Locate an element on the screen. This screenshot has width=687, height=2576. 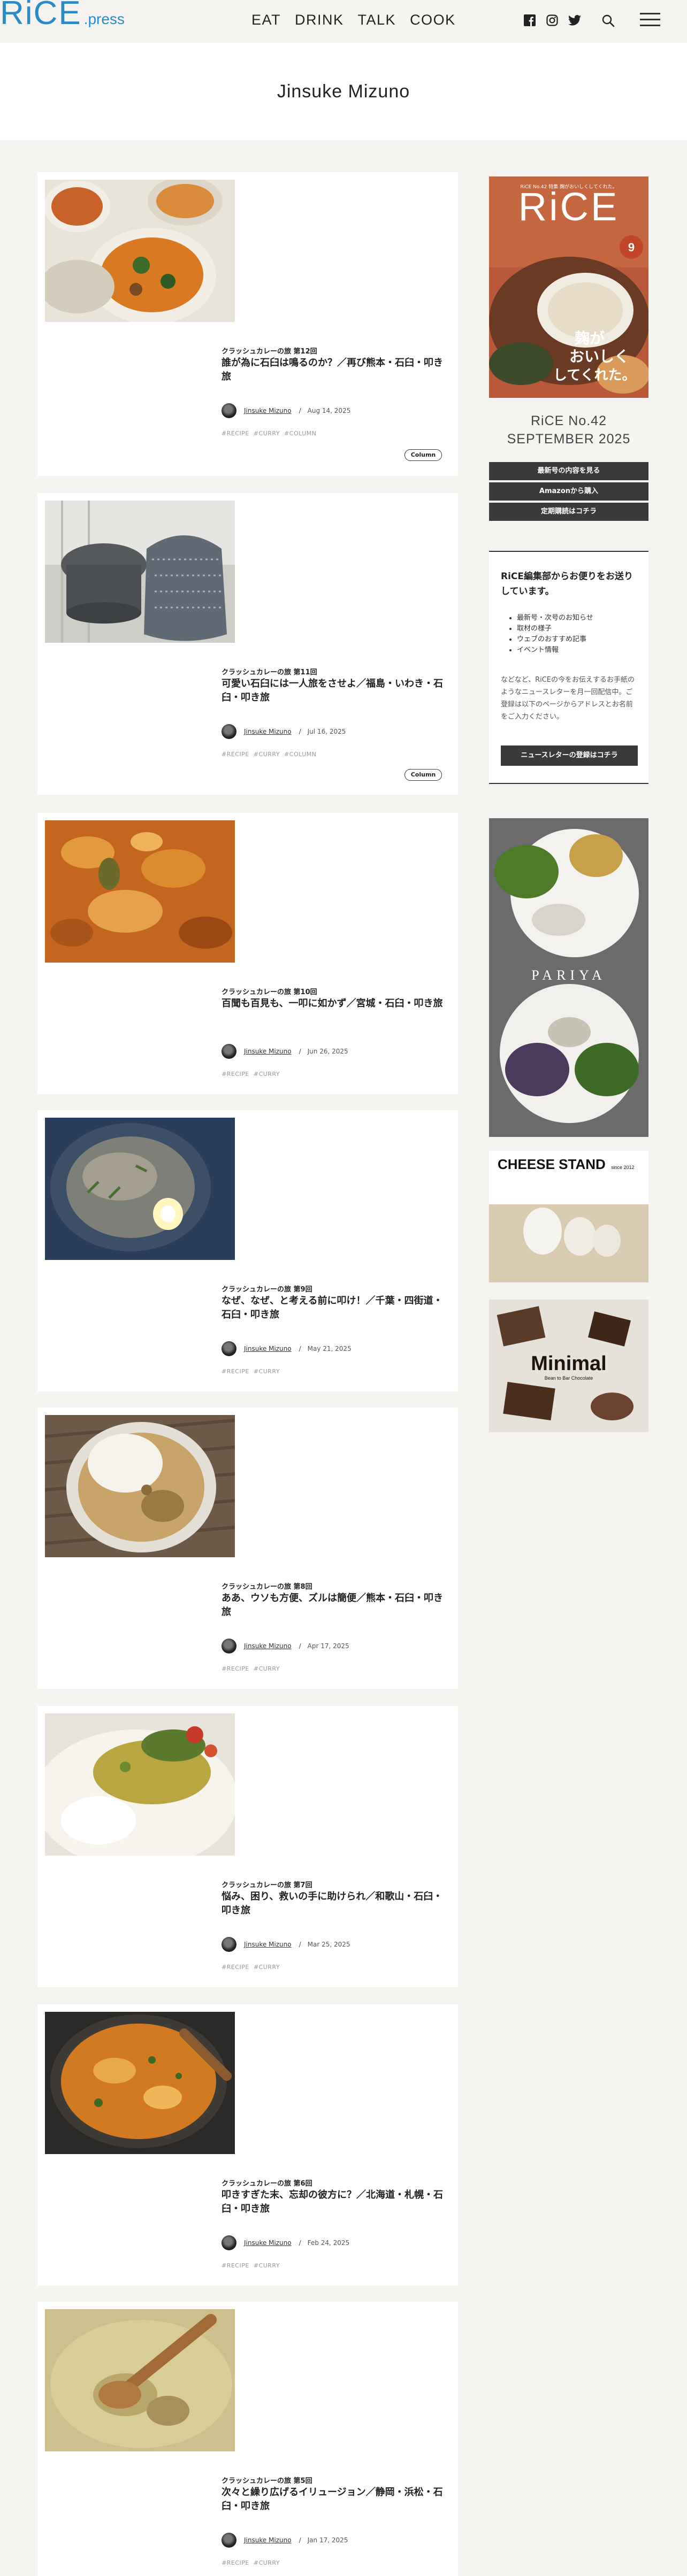
nav-drink: DRINK is located at coordinates (319, 20).